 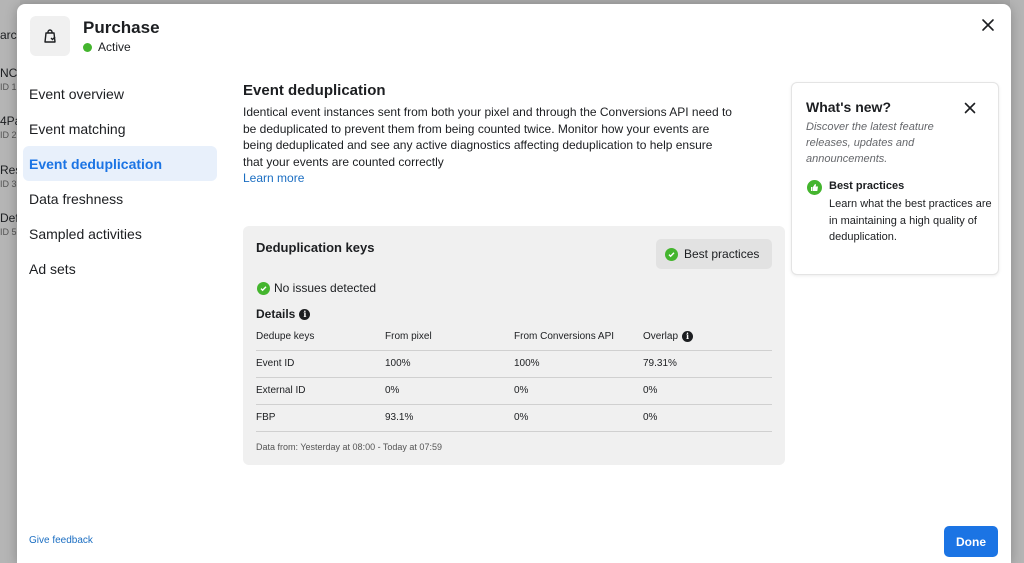 I want to click on table-row: External ID 0% 0% 0%, so click(x=514, y=391).